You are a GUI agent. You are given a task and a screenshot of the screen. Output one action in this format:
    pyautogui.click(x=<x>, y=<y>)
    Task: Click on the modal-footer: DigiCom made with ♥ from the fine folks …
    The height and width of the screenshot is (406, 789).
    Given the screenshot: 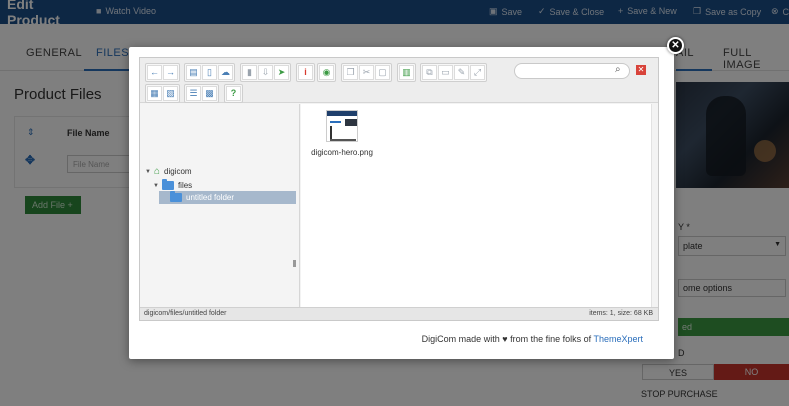 What is the action you would take?
    pyautogui.click(x=532, y=339)
    